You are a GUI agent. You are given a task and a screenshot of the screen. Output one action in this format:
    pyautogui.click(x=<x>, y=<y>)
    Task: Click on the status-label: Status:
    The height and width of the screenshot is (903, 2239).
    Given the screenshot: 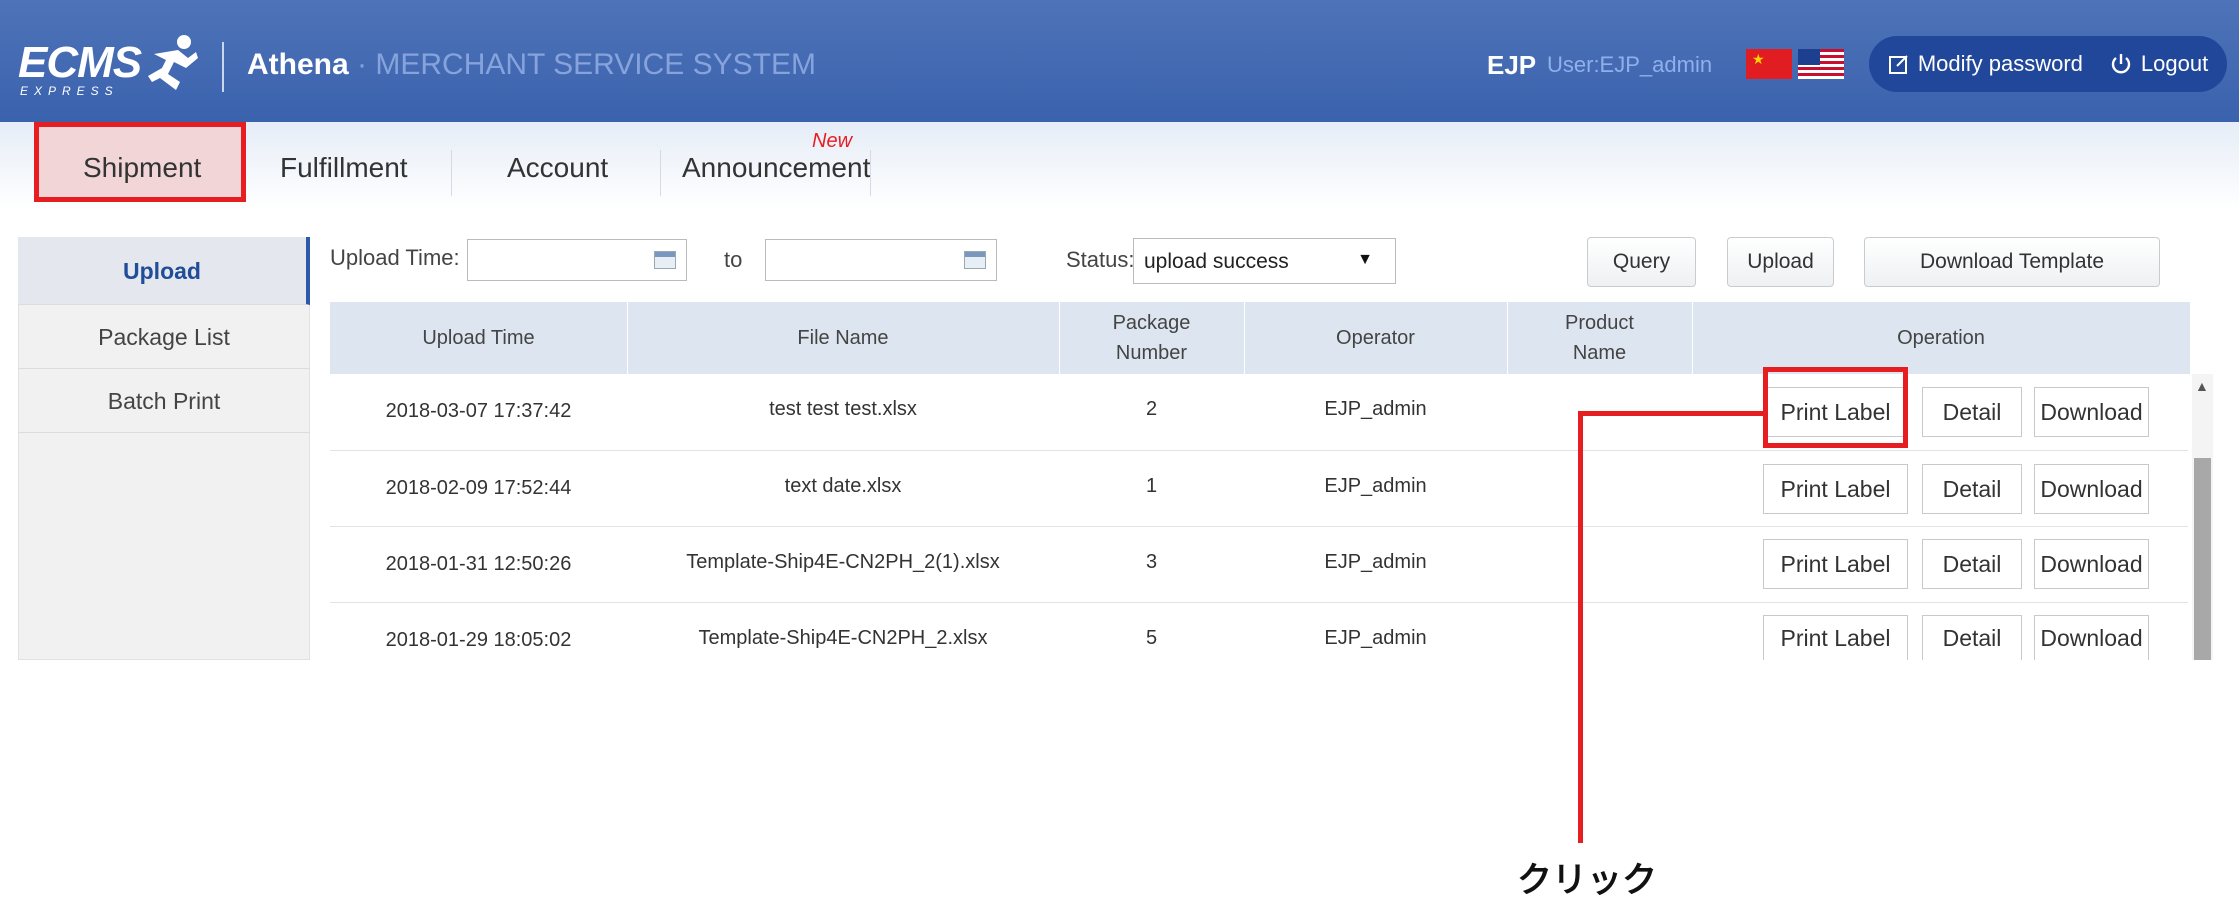 What is the action you would take?
    pyautogui.click(x=1100, y=259)
    